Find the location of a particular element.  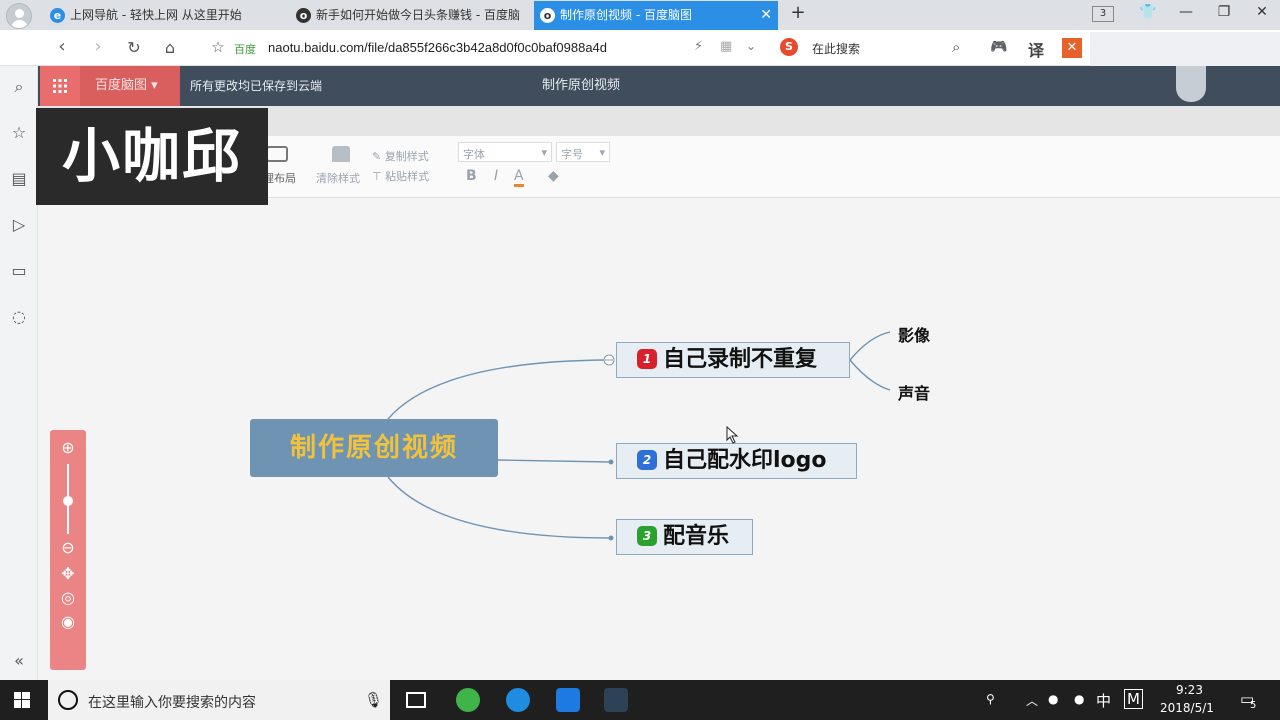

doc-title: 制作原创视频 is located at coordinates (581, 85).